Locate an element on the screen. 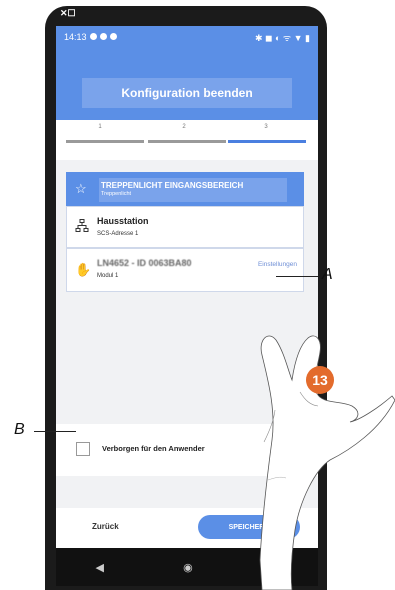 The width and height of the screenshot is (395, 590). annotation-b-line is located at coordinates (55, 431).